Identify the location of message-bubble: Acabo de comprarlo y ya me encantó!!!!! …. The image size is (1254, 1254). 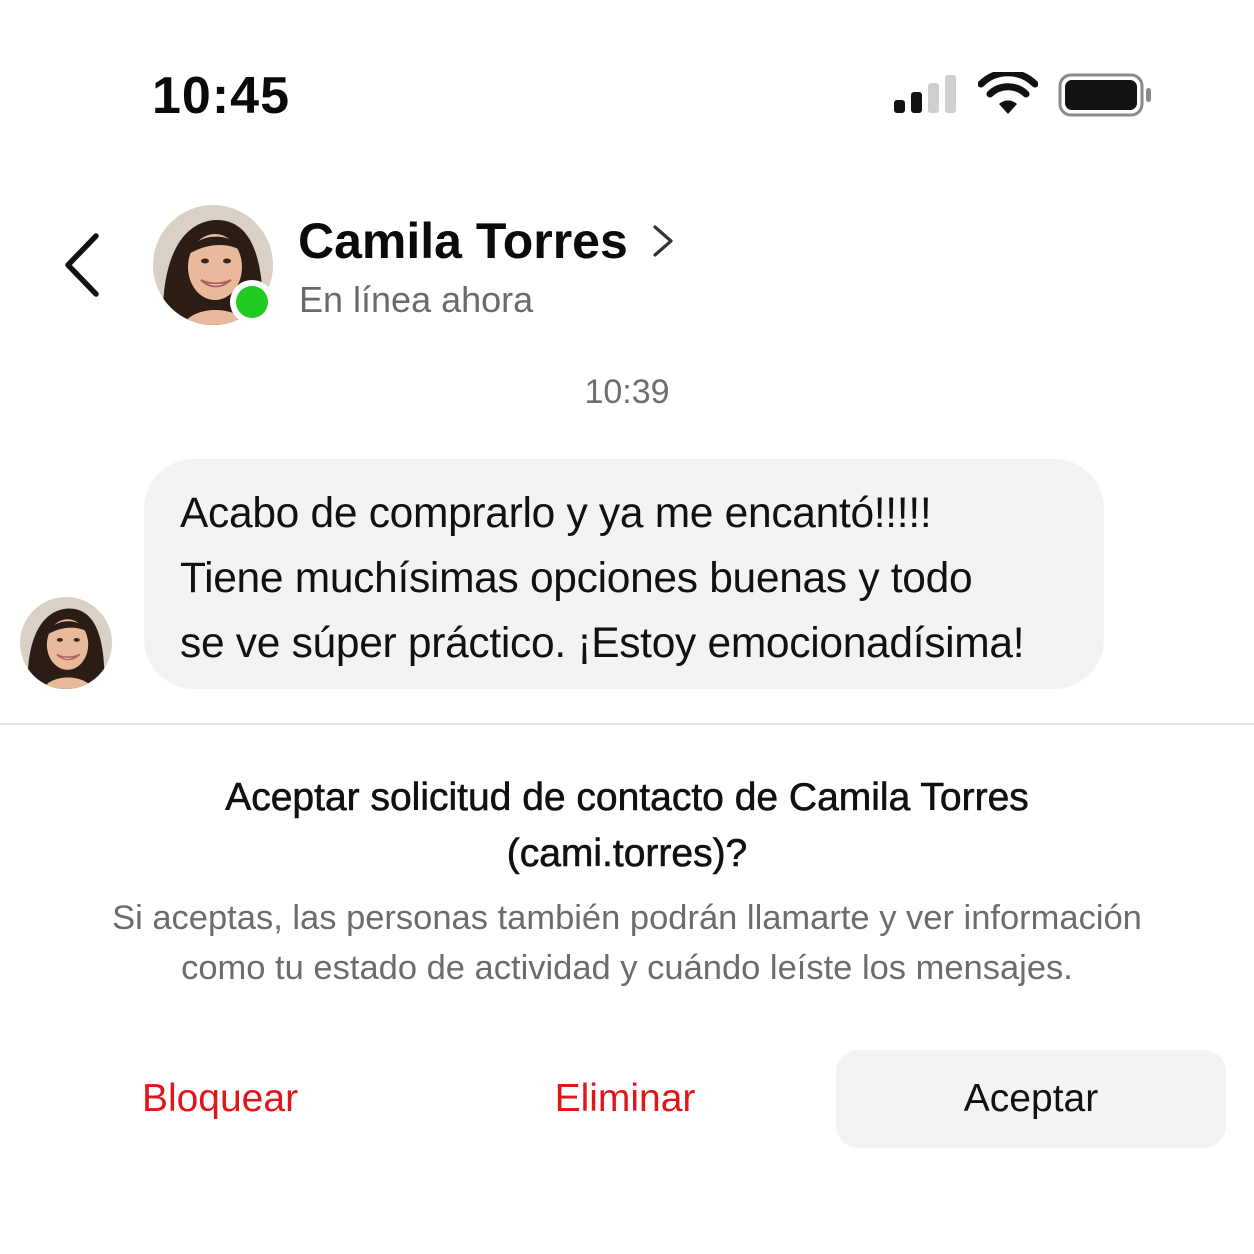
(624, 574).